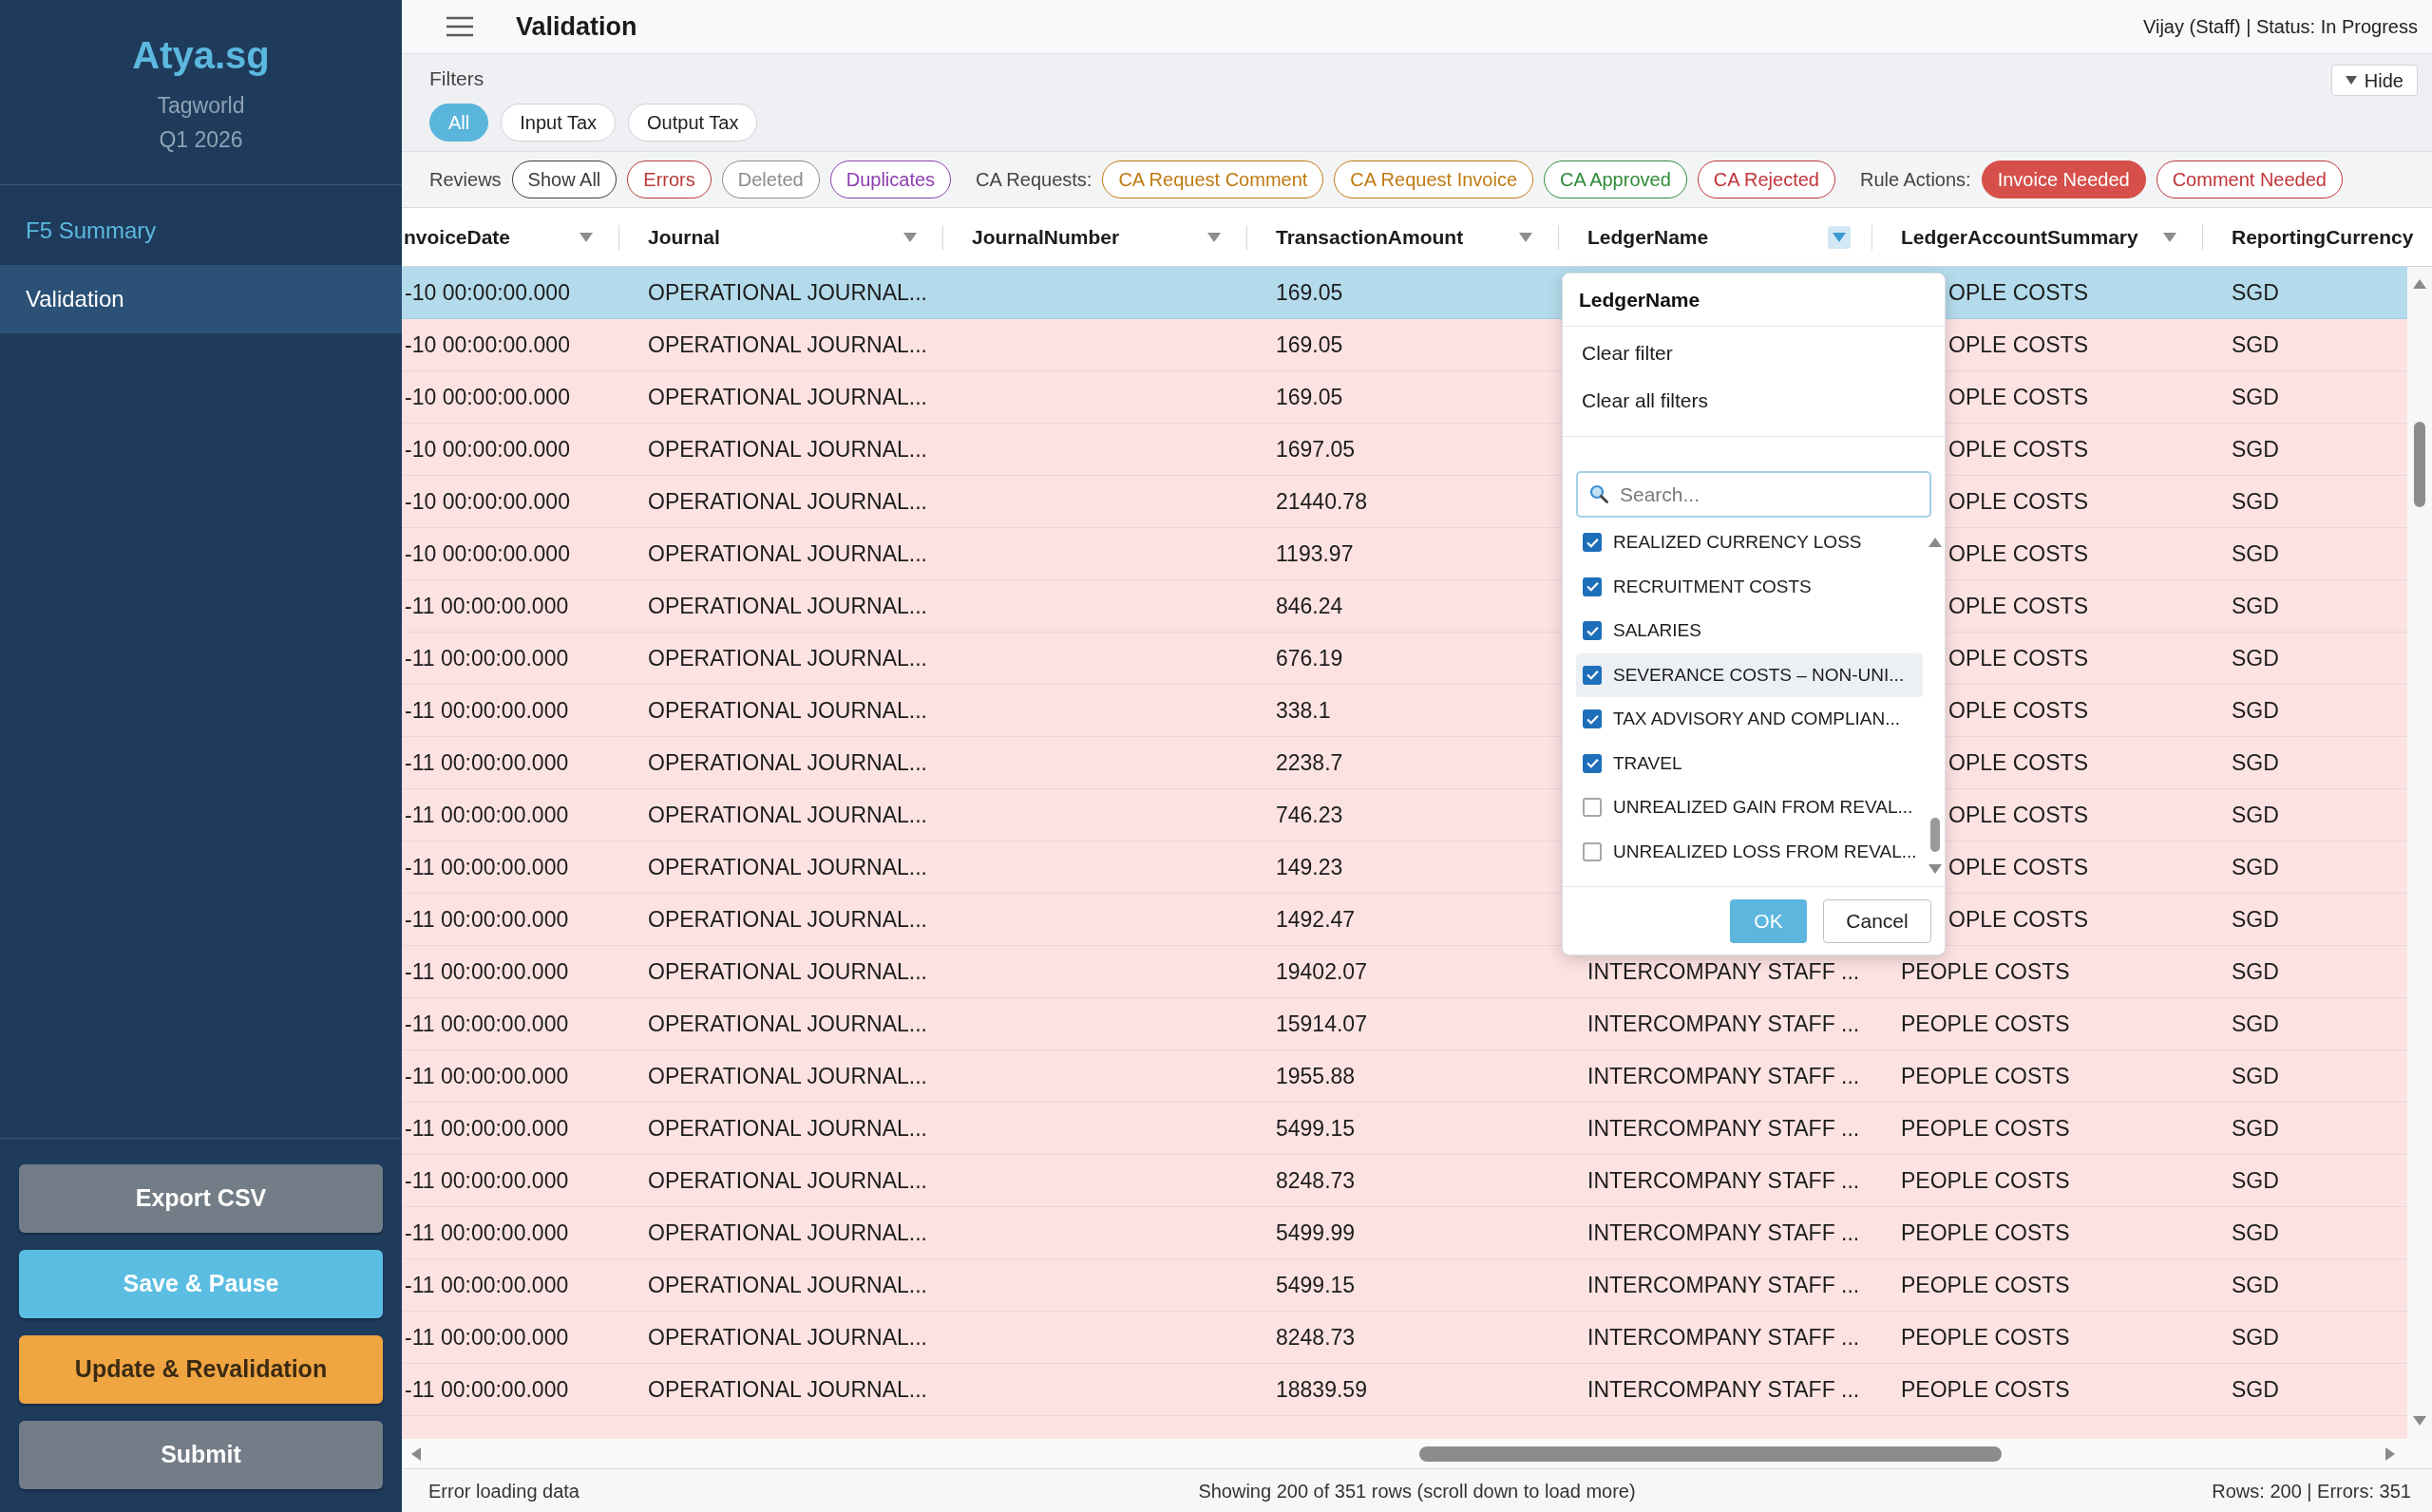 The width and height of the screenshot is (2432, 1512). I want to click on menu-item: Clear all filters, so click(1754, 401).